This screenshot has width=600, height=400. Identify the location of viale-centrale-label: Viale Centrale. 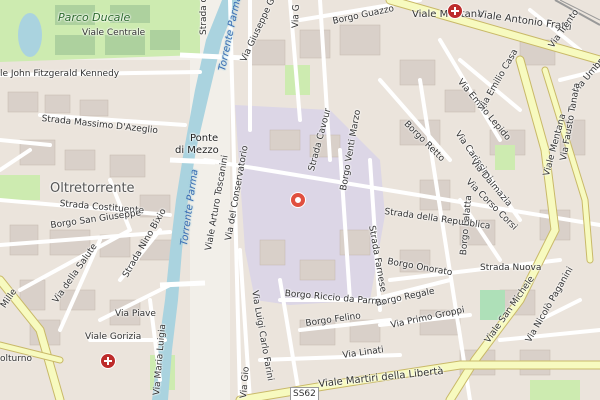
(114, 33).